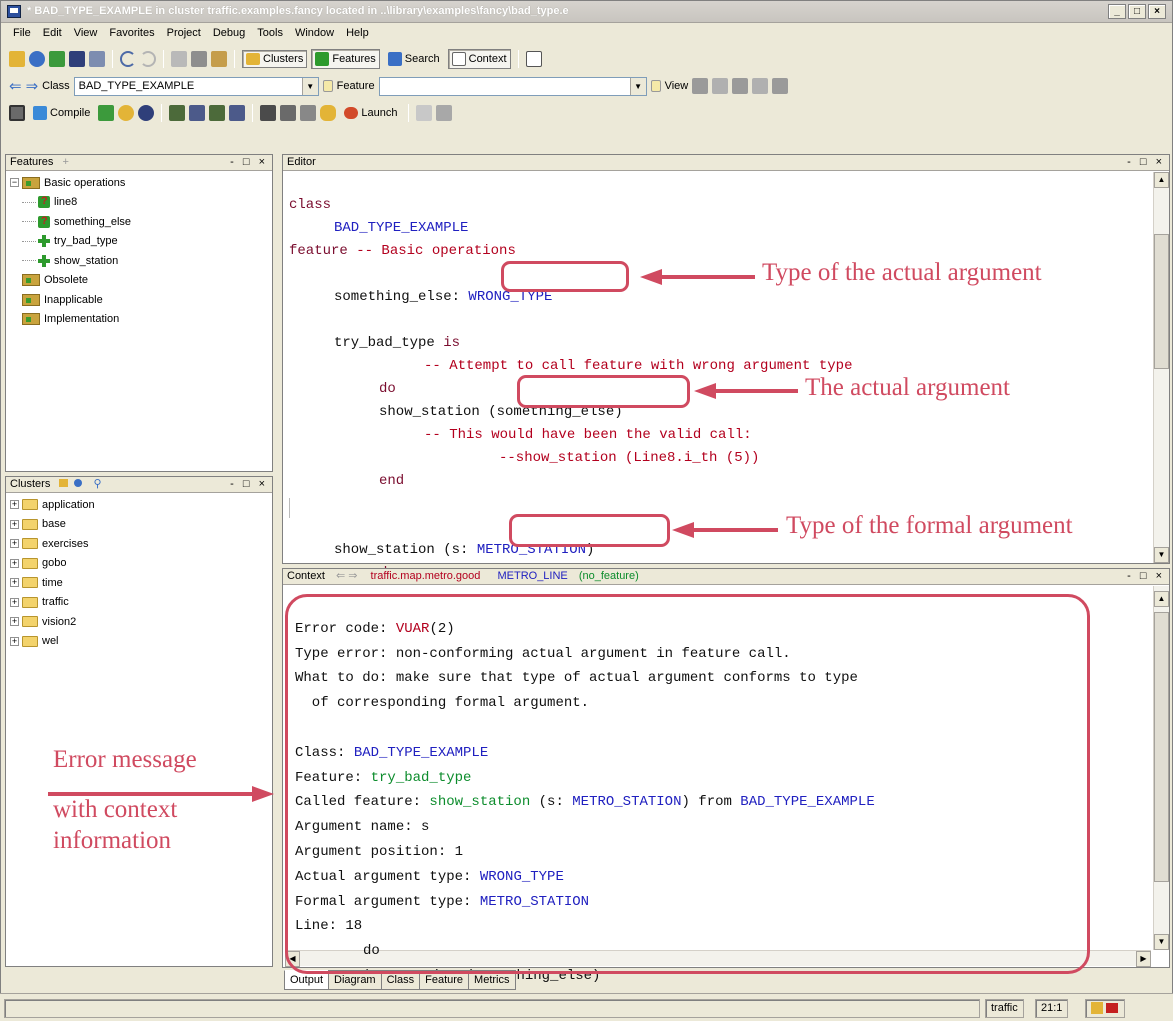  I want to click on annotation-context-info: with context, so click(115, 809).